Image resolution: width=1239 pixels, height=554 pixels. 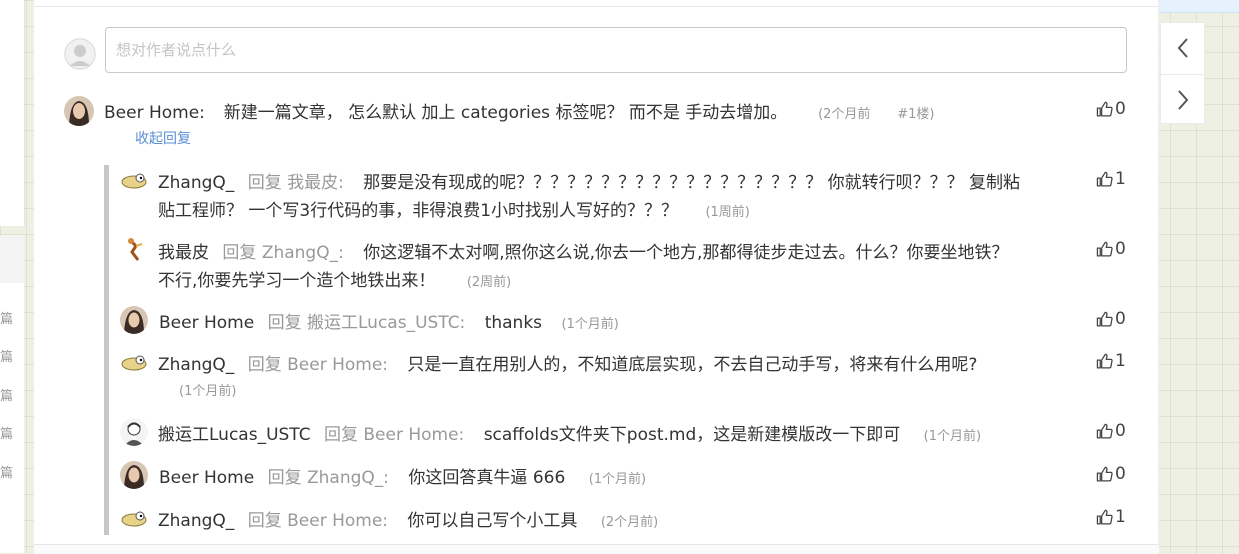 What do you see at coordinates (686, 253) in the screenshot?
I see `reply-body: 你这逻辑不太对啊,照你这么说,你去一个地方,那都得徒步走过去。什么？你要坐地铁？` at bounding box center [686, 253].